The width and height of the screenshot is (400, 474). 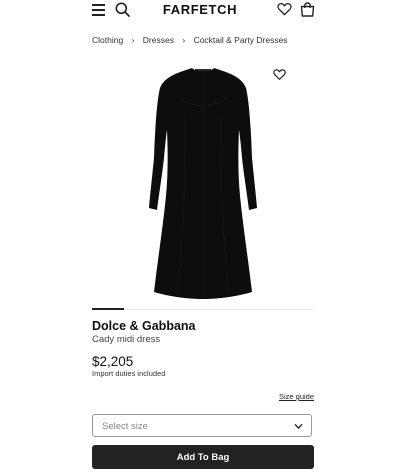 What do you see at coordinates (144, 326) in the screenshot?
I see `product-brand: Dolce & Gabbana` at bounding box center [144, 326].